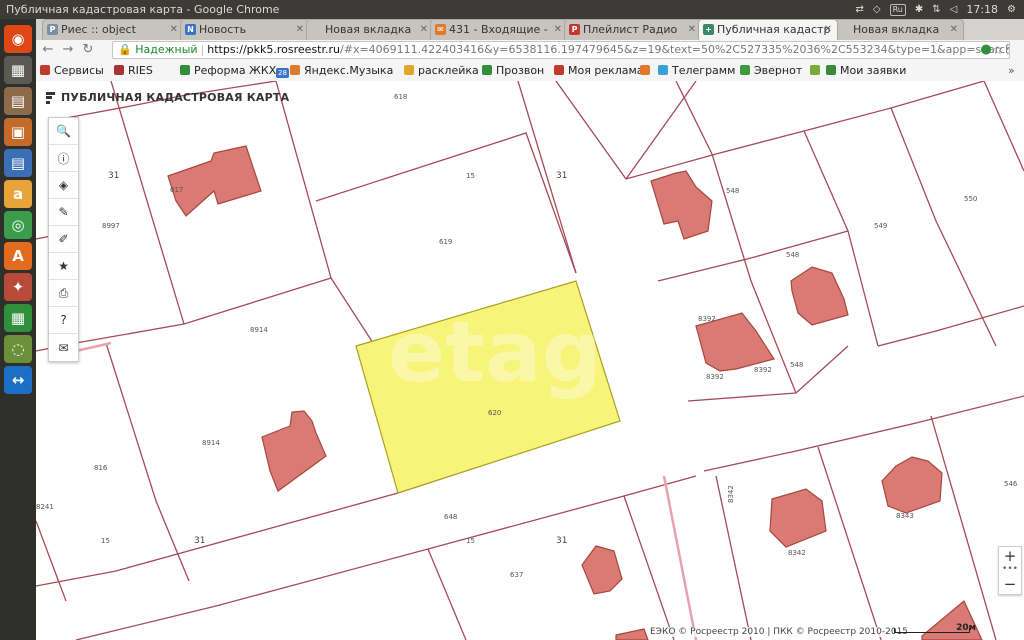 The image size is (1024, 640). I want to click on bookmark-10: Телеграмм, so click(696, 71).